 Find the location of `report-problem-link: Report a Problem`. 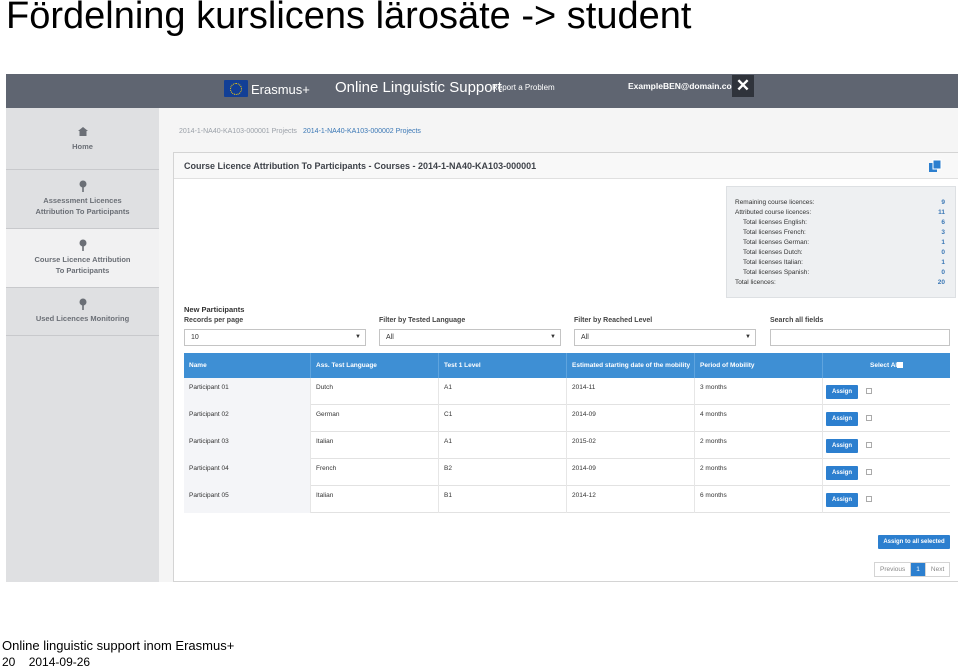

report-problem-link: Report a Problem is located at coordinates (523, 87).